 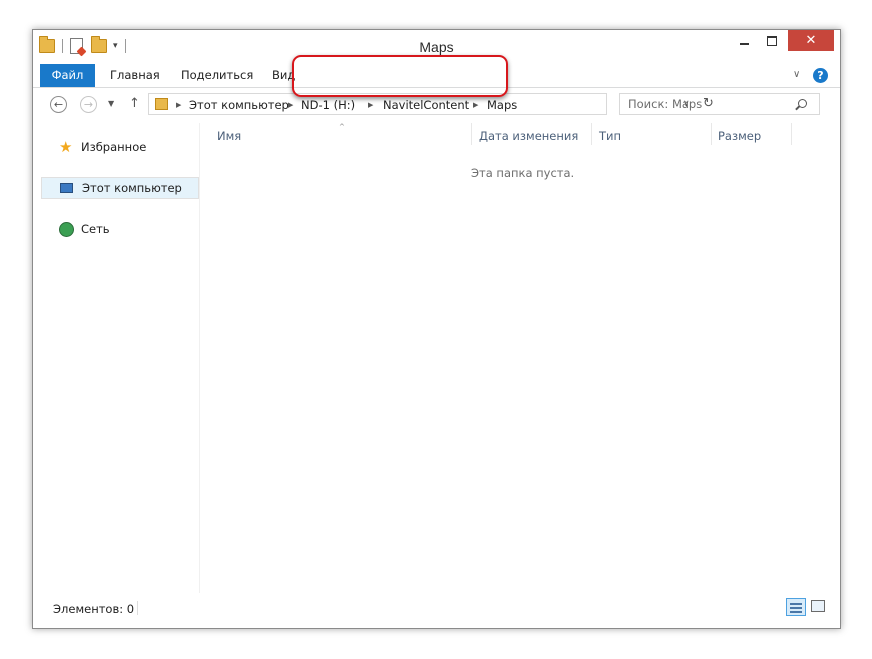 What do you see at coordinates (217, 75) in the screenshot?
I see `tab-share: Поделиться` at bounding box center [217, 75].